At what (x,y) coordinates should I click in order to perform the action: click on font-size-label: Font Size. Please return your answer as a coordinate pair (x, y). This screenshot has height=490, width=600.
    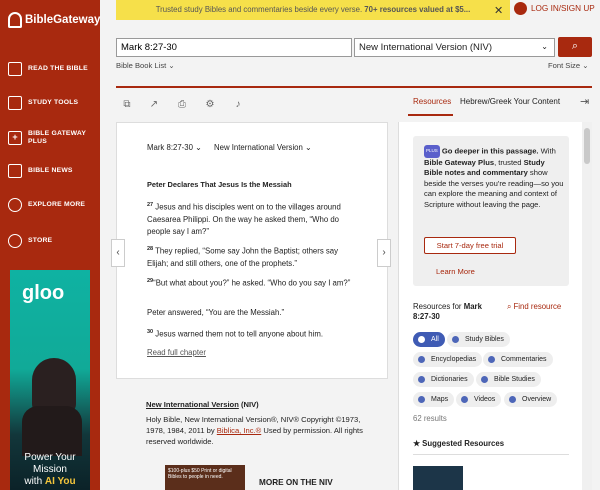
    Looking at the image, I should click on (564, 65).